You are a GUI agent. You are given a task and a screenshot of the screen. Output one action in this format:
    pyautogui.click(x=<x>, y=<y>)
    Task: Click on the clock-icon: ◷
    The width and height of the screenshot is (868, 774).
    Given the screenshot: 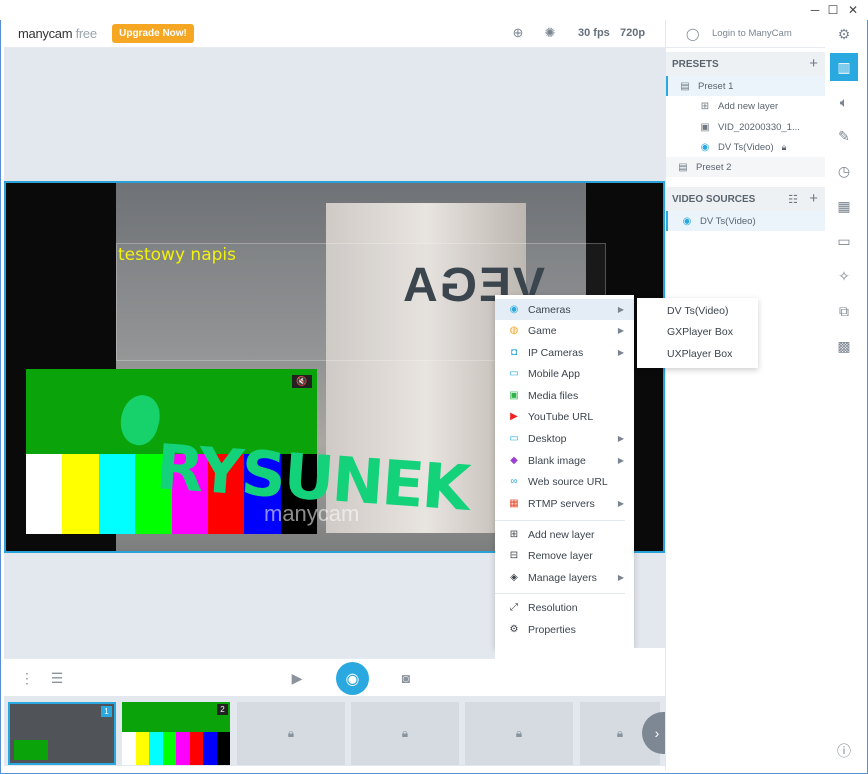 What is the action you would take?
    pyautogui.click(x=844, y=171)
    